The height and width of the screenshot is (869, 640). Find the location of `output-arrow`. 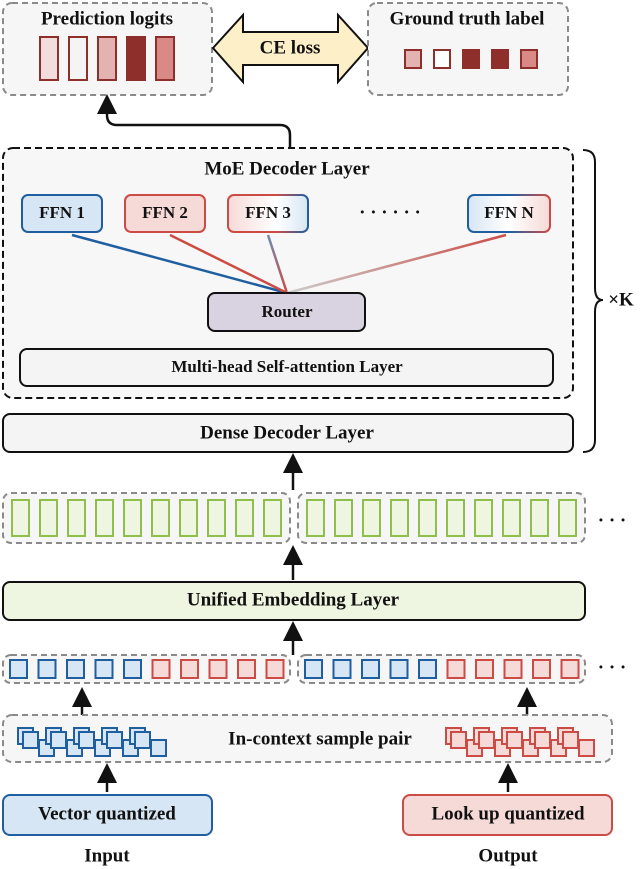

output-arrow is located at coordinates (194, 121).